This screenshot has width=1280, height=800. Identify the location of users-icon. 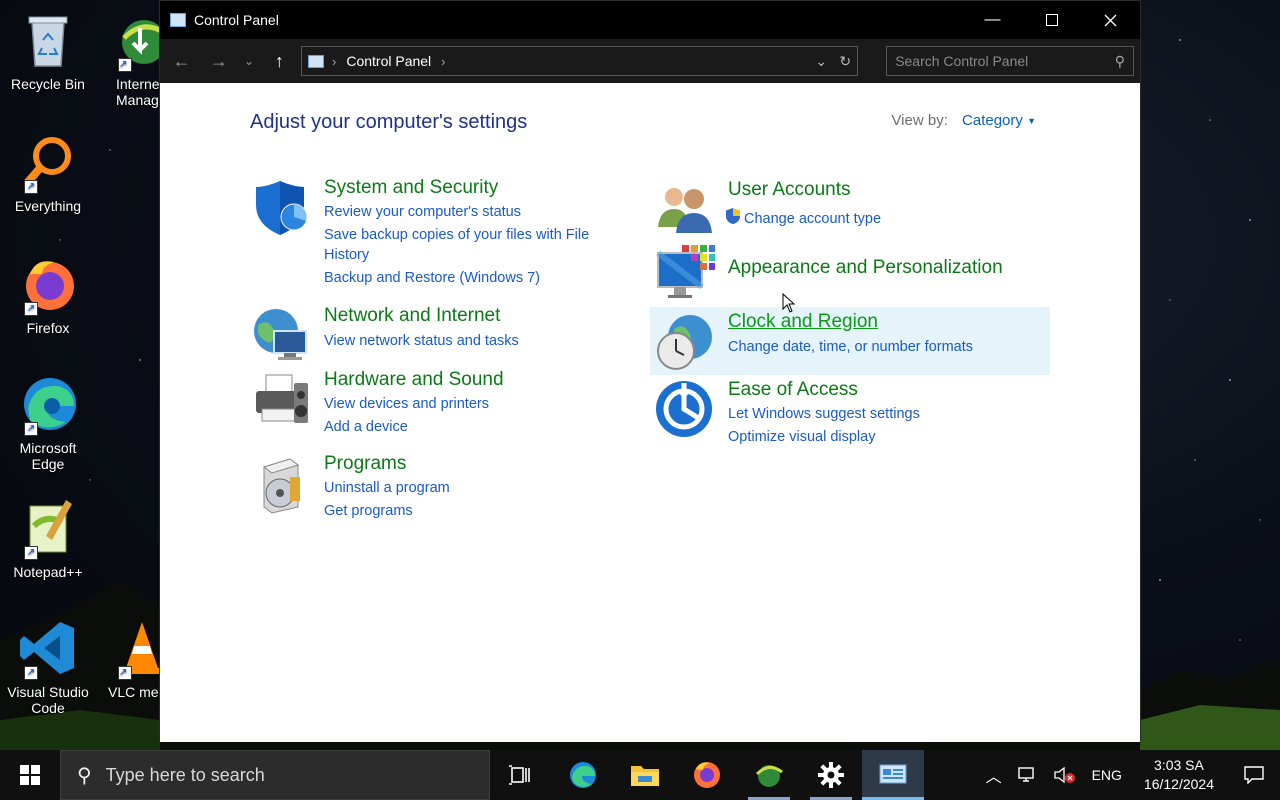
(685, 210).